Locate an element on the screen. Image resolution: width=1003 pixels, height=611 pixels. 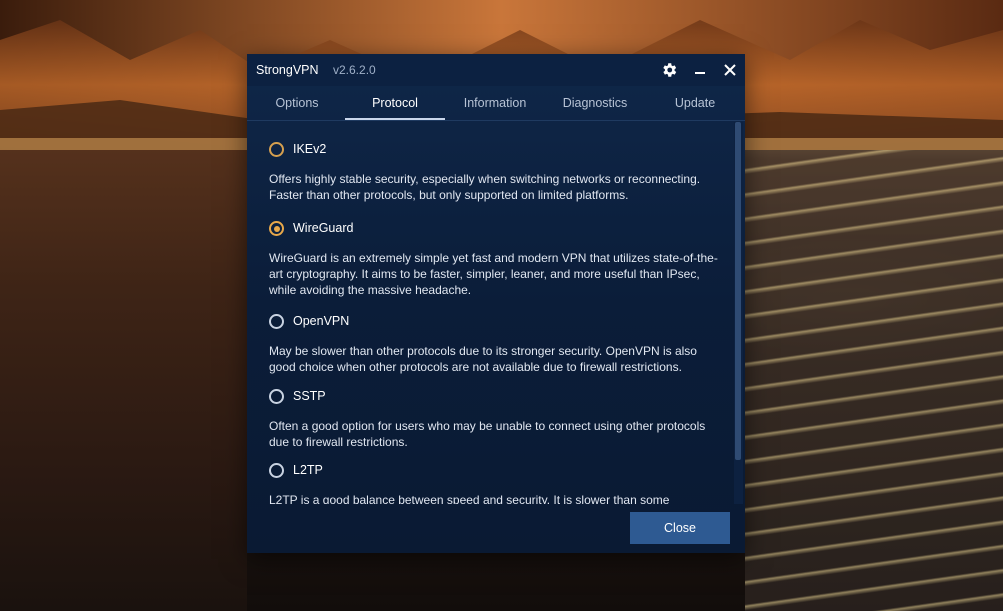
app-version: v2.6.2.0 is located at coordinates (354, 70).